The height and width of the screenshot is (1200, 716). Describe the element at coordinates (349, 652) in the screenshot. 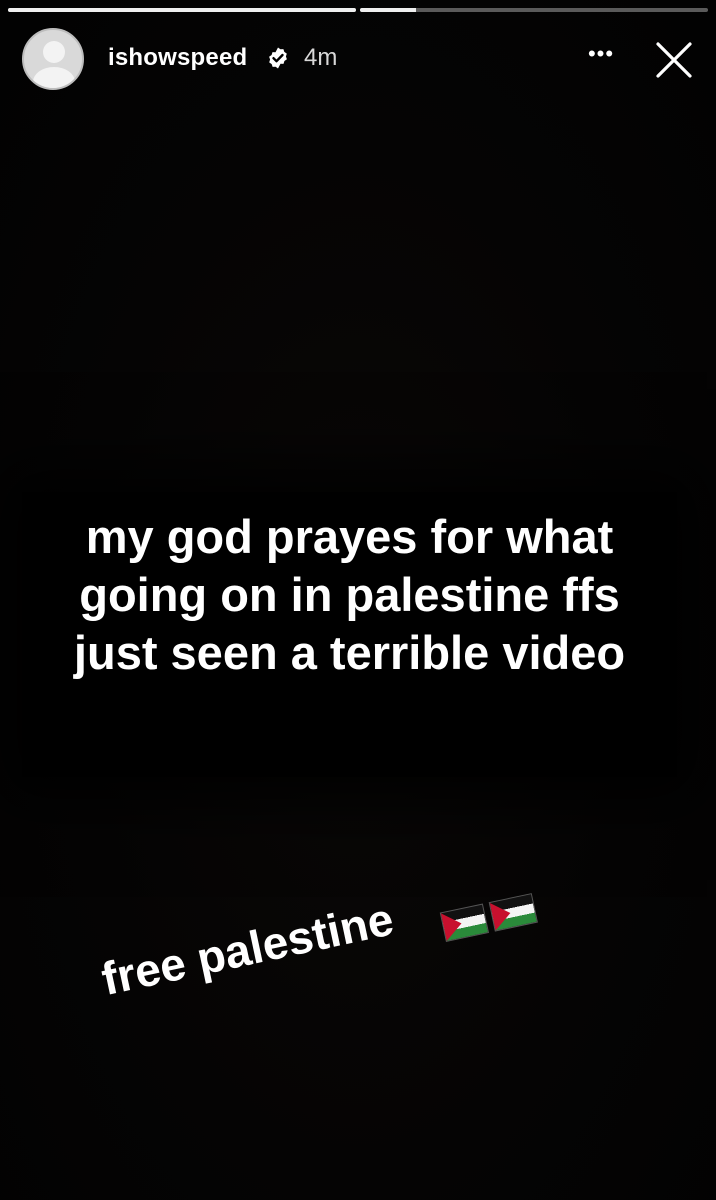

I see `caption-line: just seen a terrible video` at that location.